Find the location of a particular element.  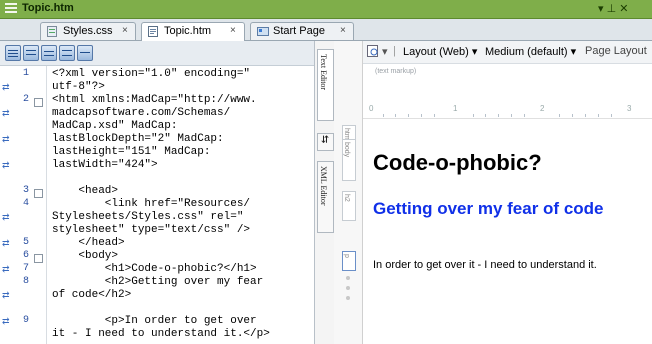

tab-text-editor: Text Editor is located at coordinates (325, 85).